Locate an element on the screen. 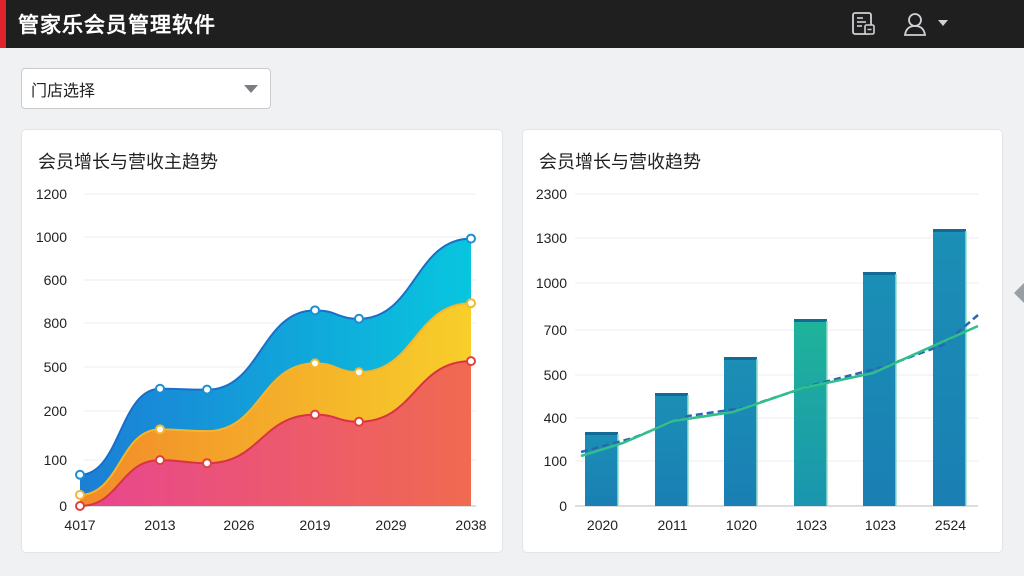  x-tick-label: 2011 is located at coordinates (672, 525).